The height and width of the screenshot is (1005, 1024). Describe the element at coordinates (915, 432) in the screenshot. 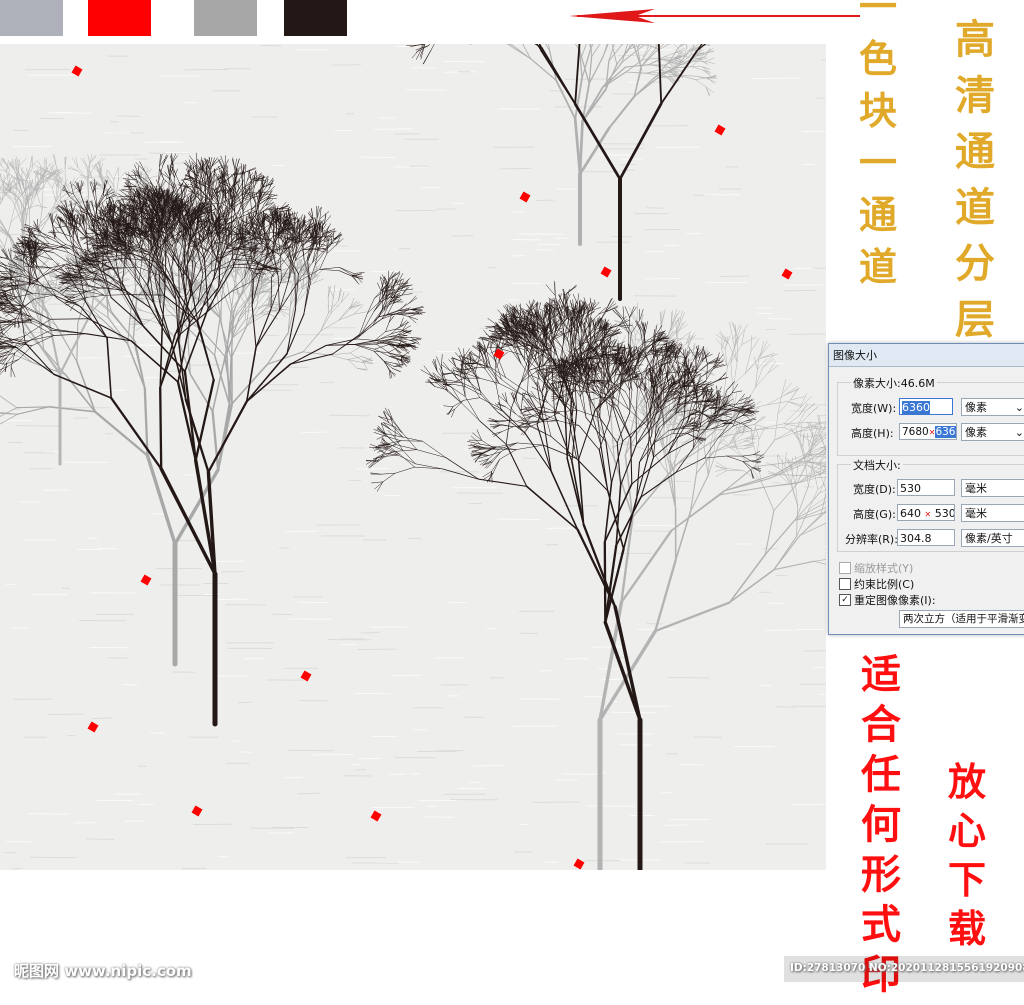

I see `height-old-value: 7680` at that location.